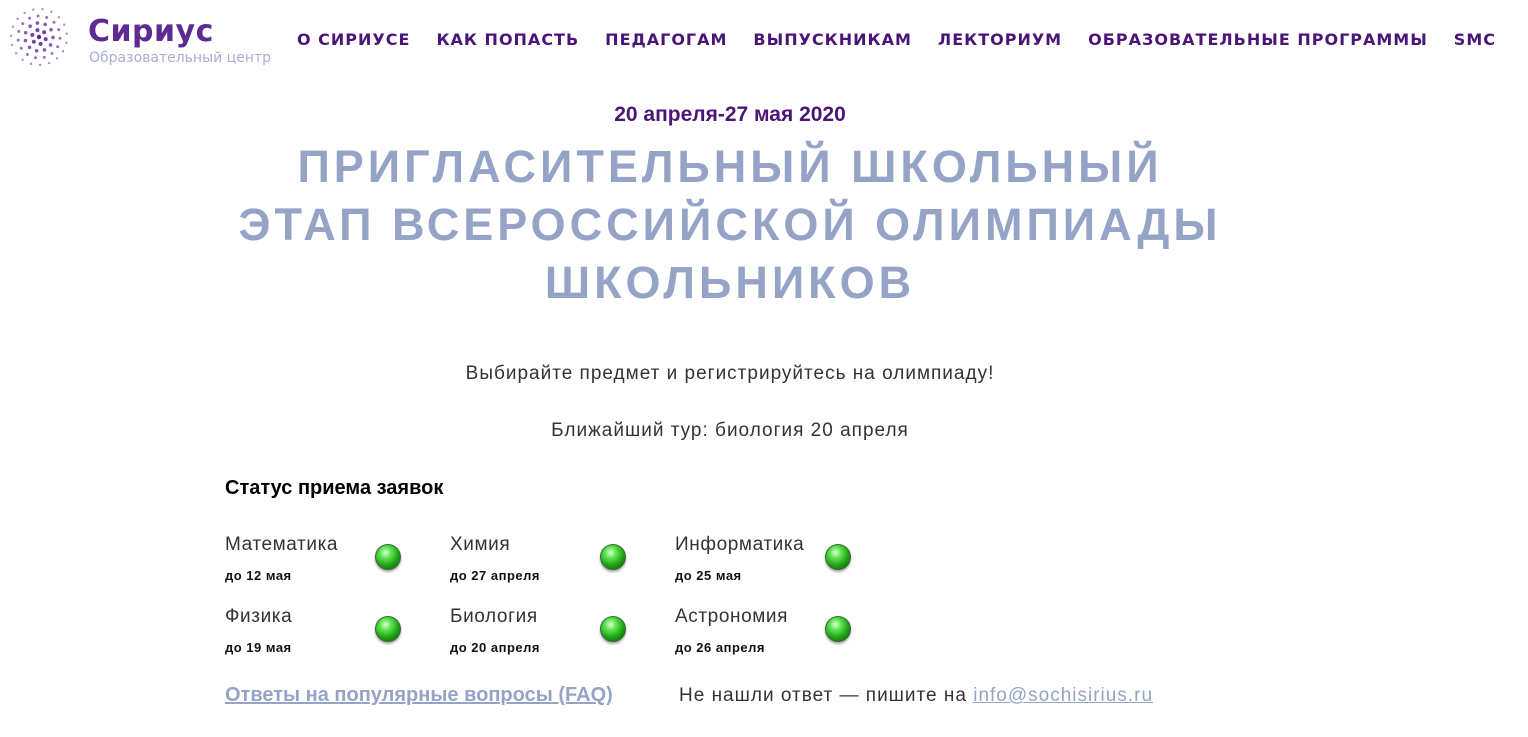 The width and height of the screenshot is (1528, 737). I want to click on subject-deadline: до 19 мая, so click(258, 647).